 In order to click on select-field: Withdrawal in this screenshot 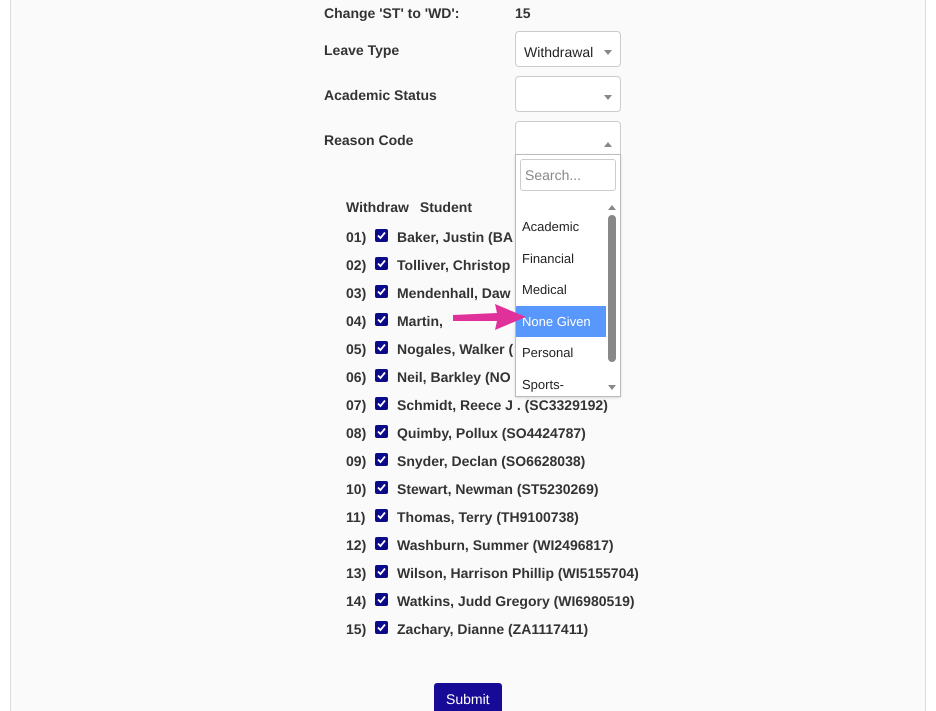, I will do `click(568, 49)`.